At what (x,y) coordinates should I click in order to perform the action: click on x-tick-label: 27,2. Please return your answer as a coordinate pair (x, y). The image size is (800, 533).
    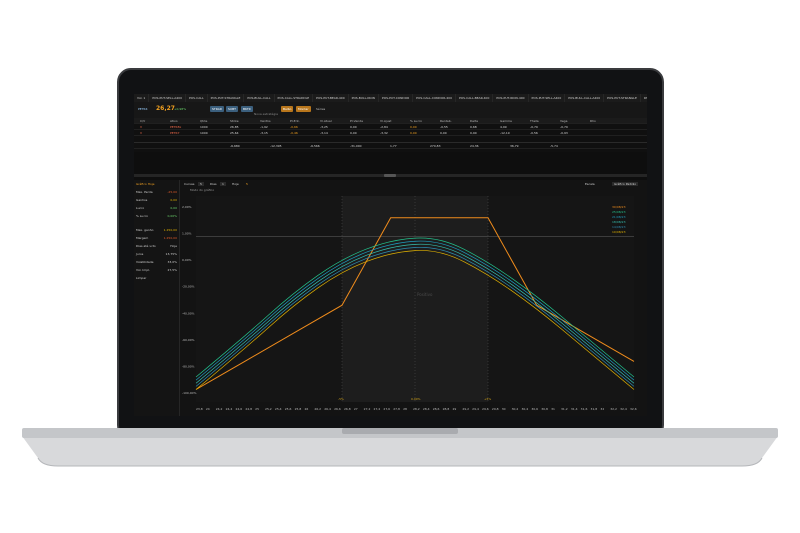
    Looking at the image, I should click on (367, 409).